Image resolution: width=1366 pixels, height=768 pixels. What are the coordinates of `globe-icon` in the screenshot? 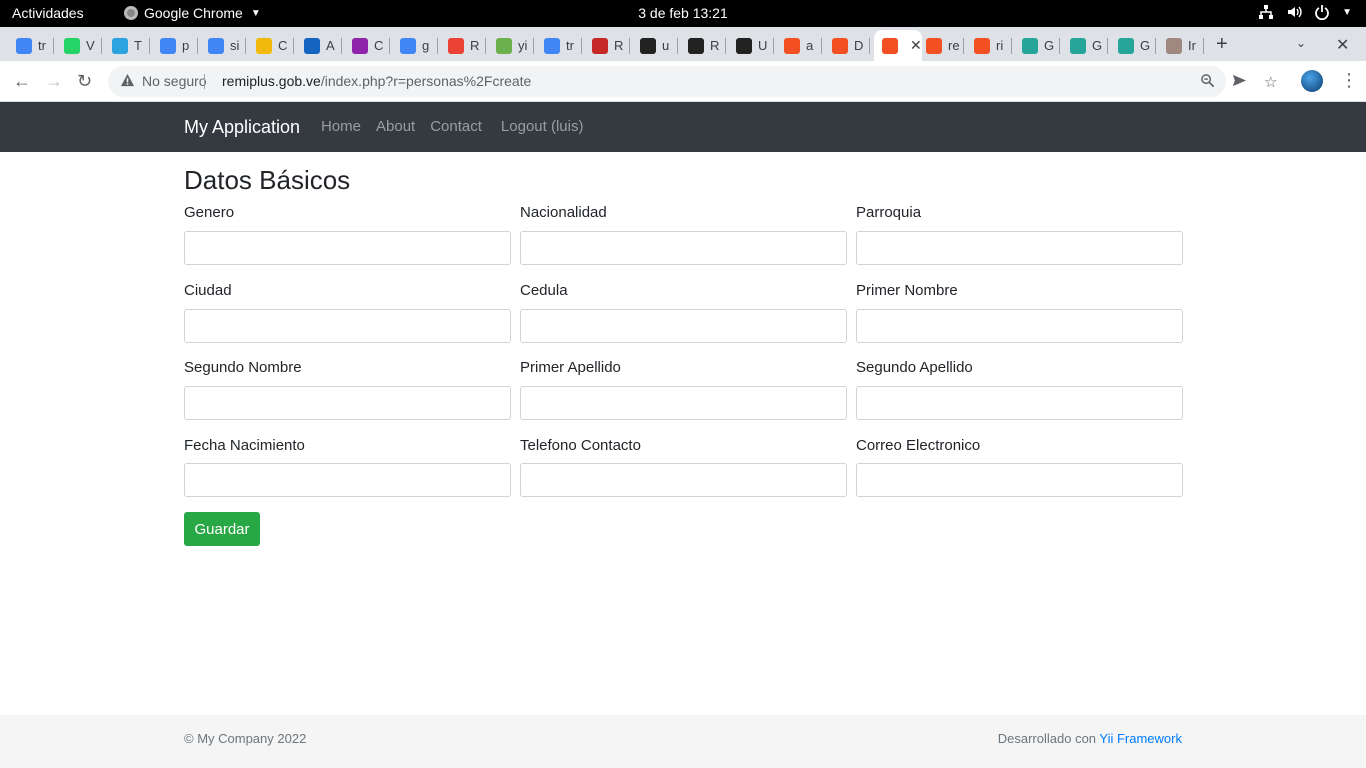 It's located at (1030, 45).